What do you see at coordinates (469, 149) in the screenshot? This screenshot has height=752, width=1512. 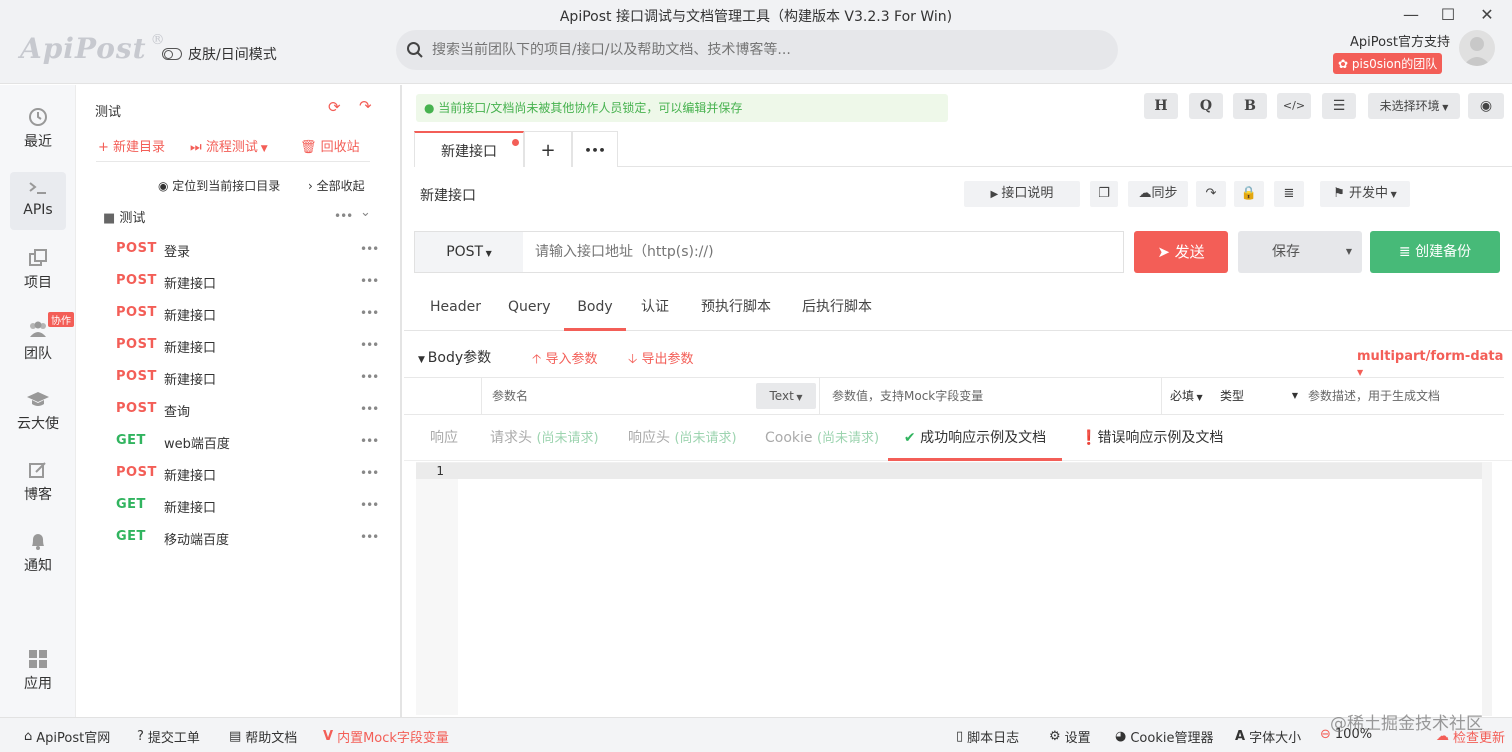 I see `tab-new-api: 新建接口` at bounding box center [469, 149].